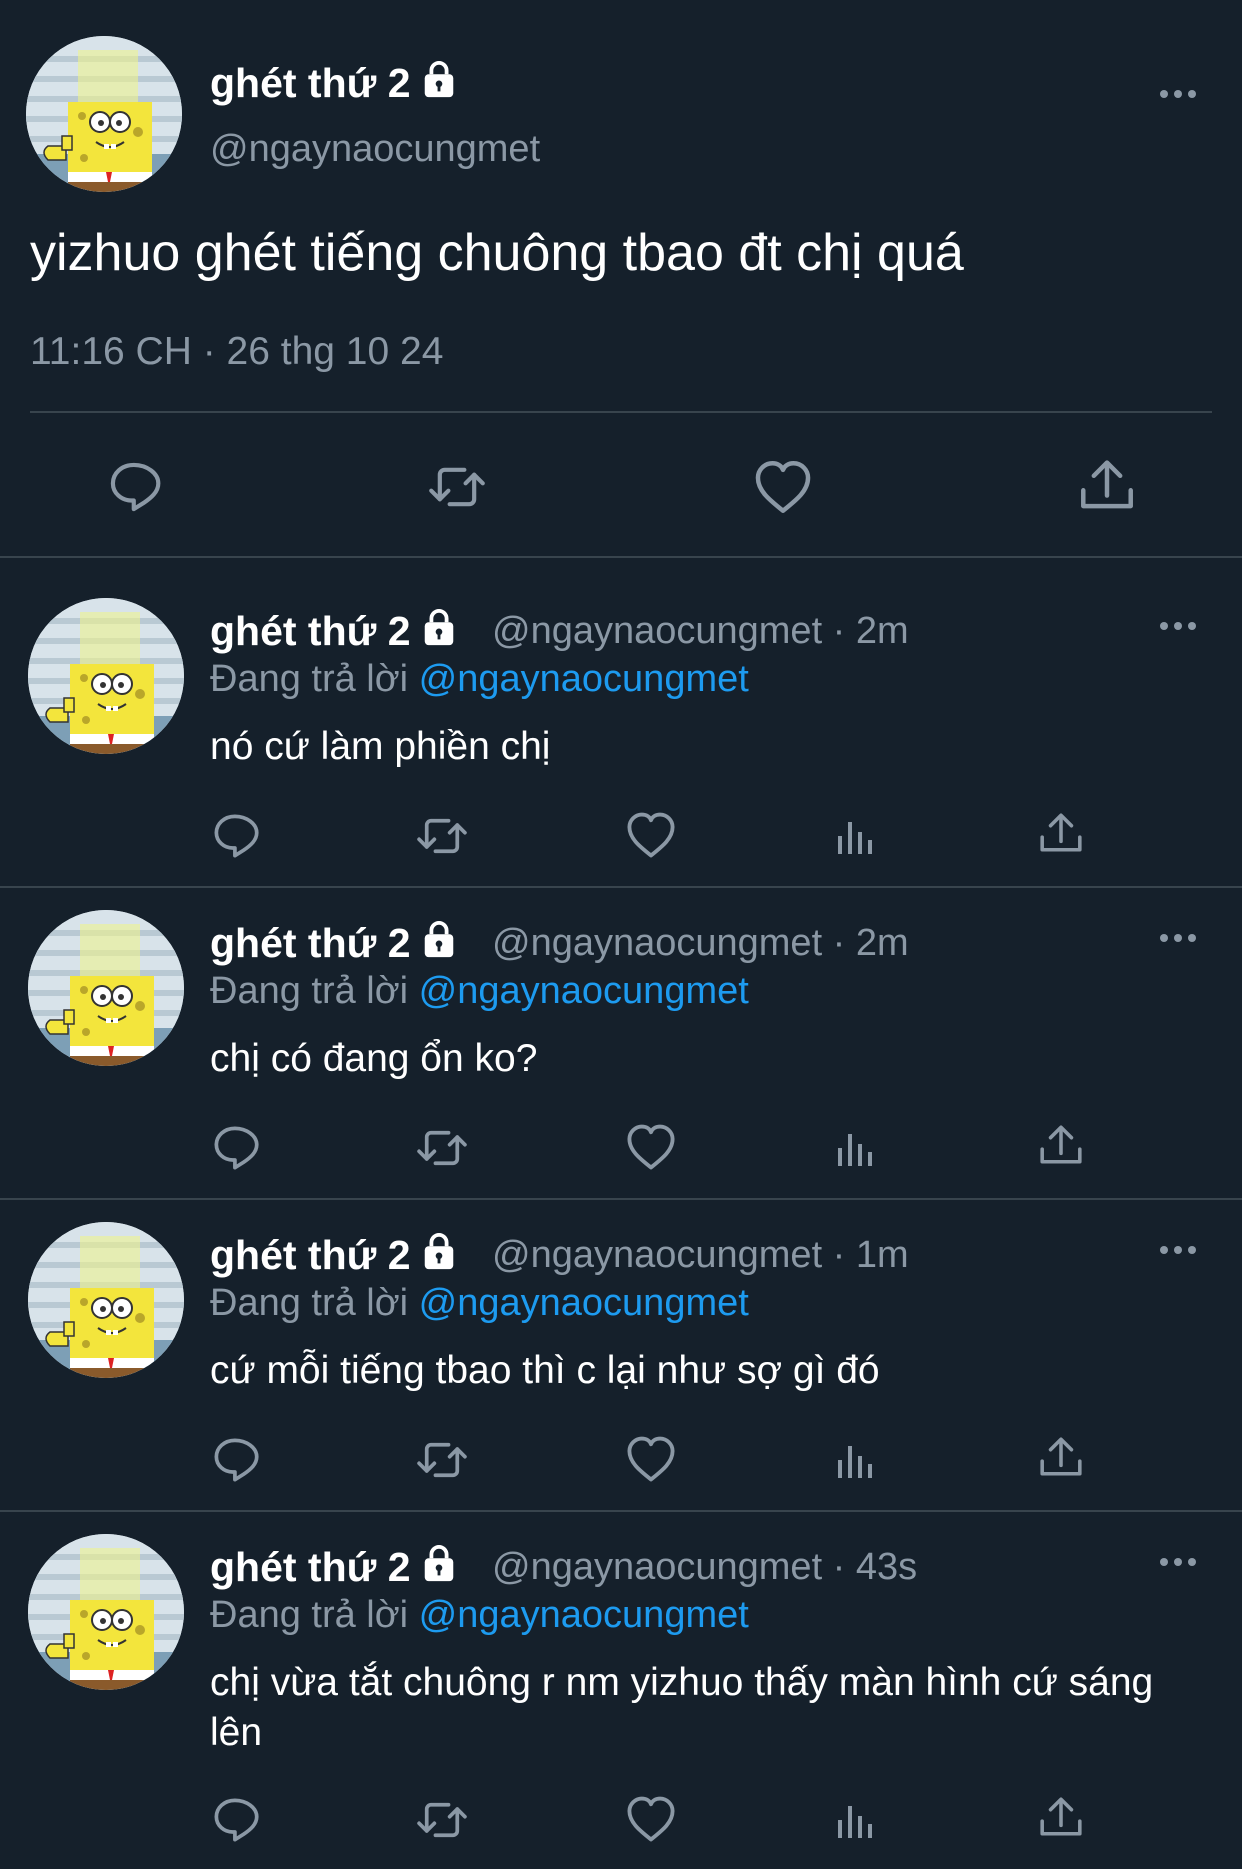  I want to click on reply-text: cứ mỗi tiếng tbao thì c lại như sợ gì đó, so click(545, 1370).